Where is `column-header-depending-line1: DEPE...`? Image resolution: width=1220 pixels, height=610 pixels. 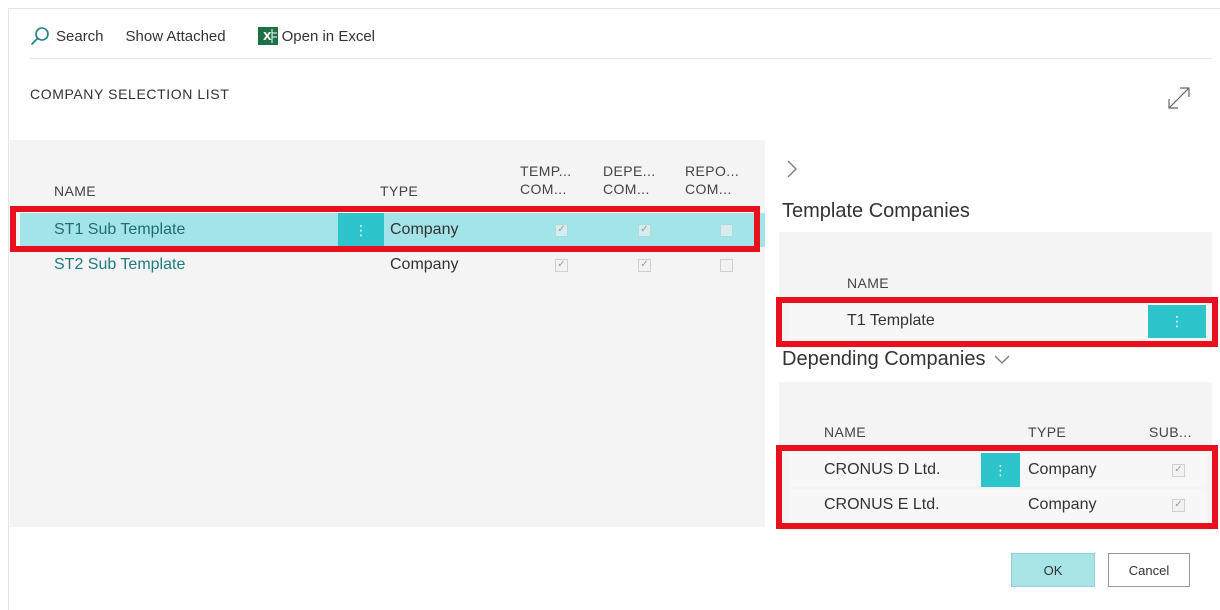 column-header-depending-line1: DEPE... is located at coordinates (629, 171).